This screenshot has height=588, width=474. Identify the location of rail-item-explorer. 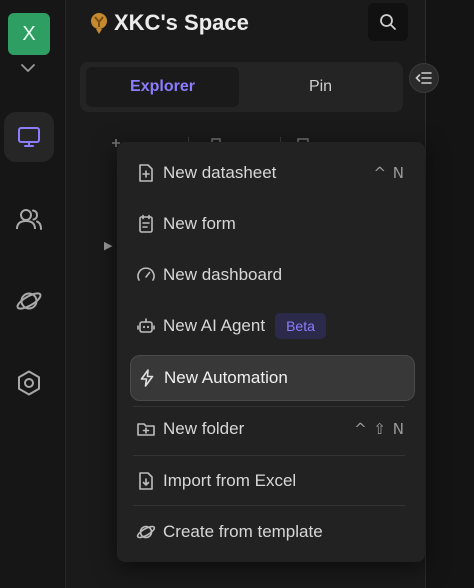
(29, 137).